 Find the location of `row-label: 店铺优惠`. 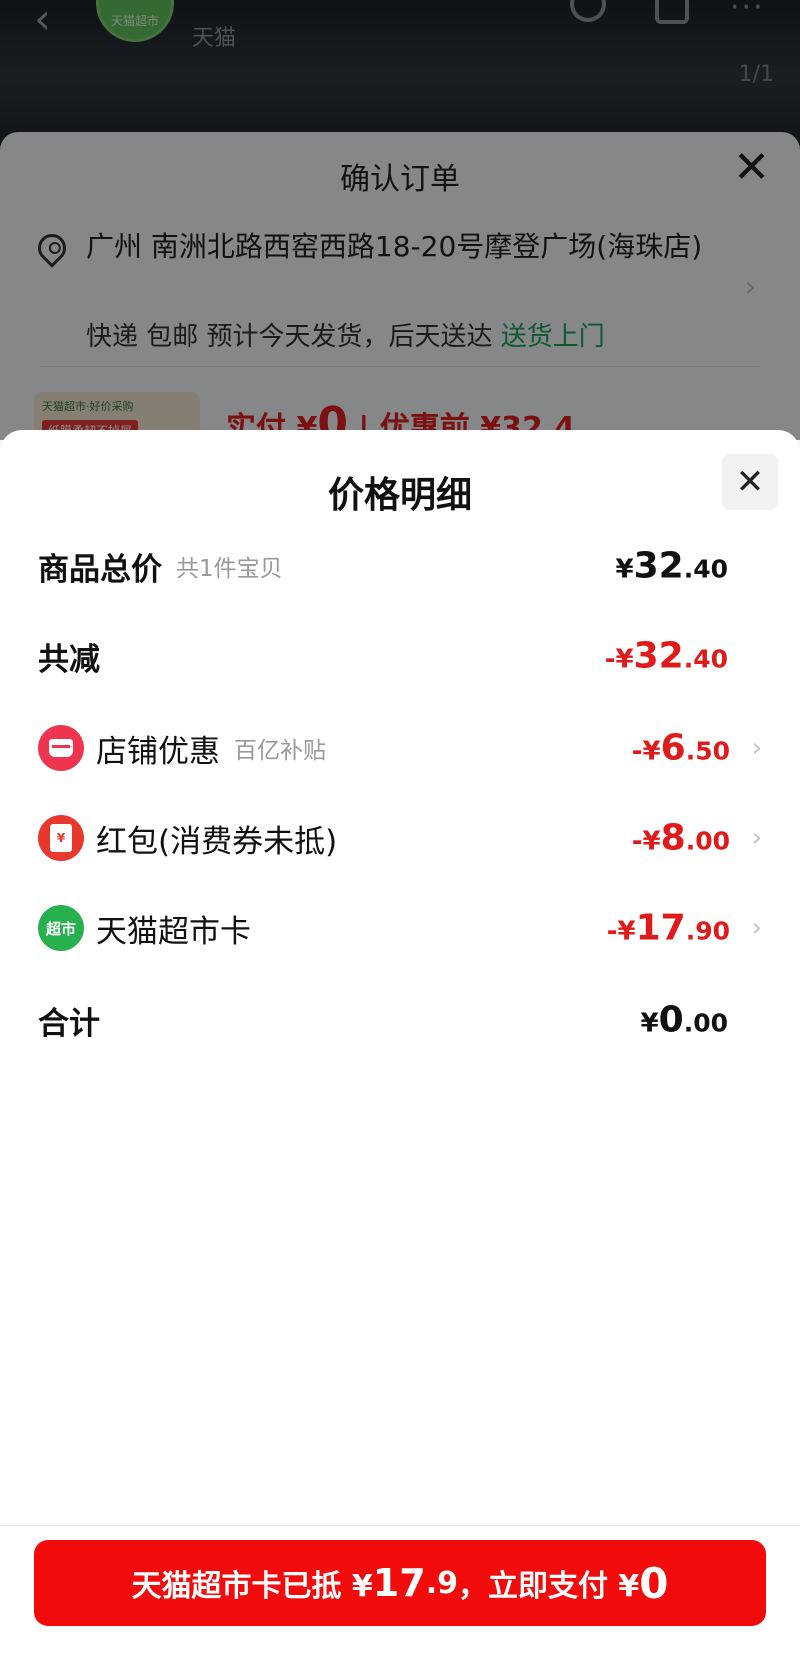

row-label: 店铺优惠 is located at coordinates (158, 751).